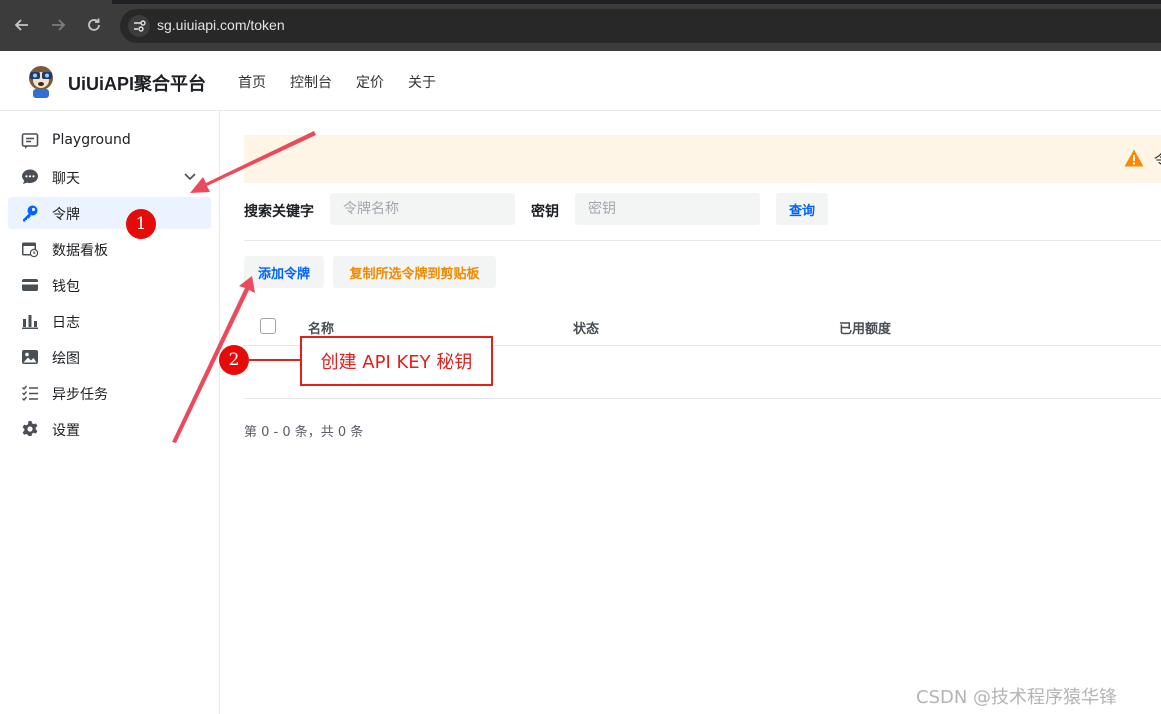 Image resolution: width=1161 pixels, height=714 pixels. I want to click on sidebar-item-label: 聊天, so click(66, 179).